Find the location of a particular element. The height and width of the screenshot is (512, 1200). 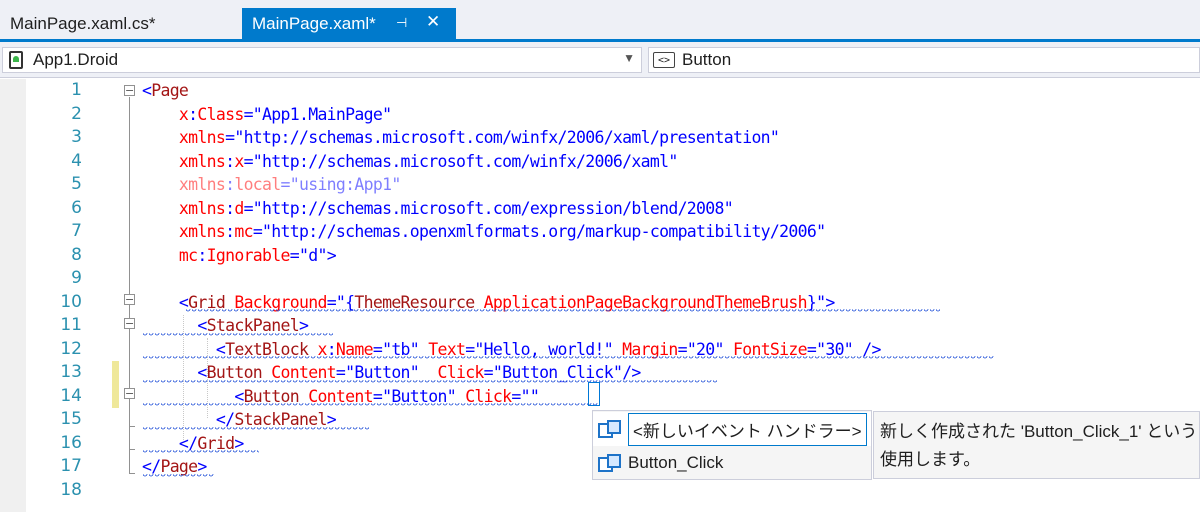

code-line: 5 xmlns:local="using:App1" is located at coordinates (600, 185).